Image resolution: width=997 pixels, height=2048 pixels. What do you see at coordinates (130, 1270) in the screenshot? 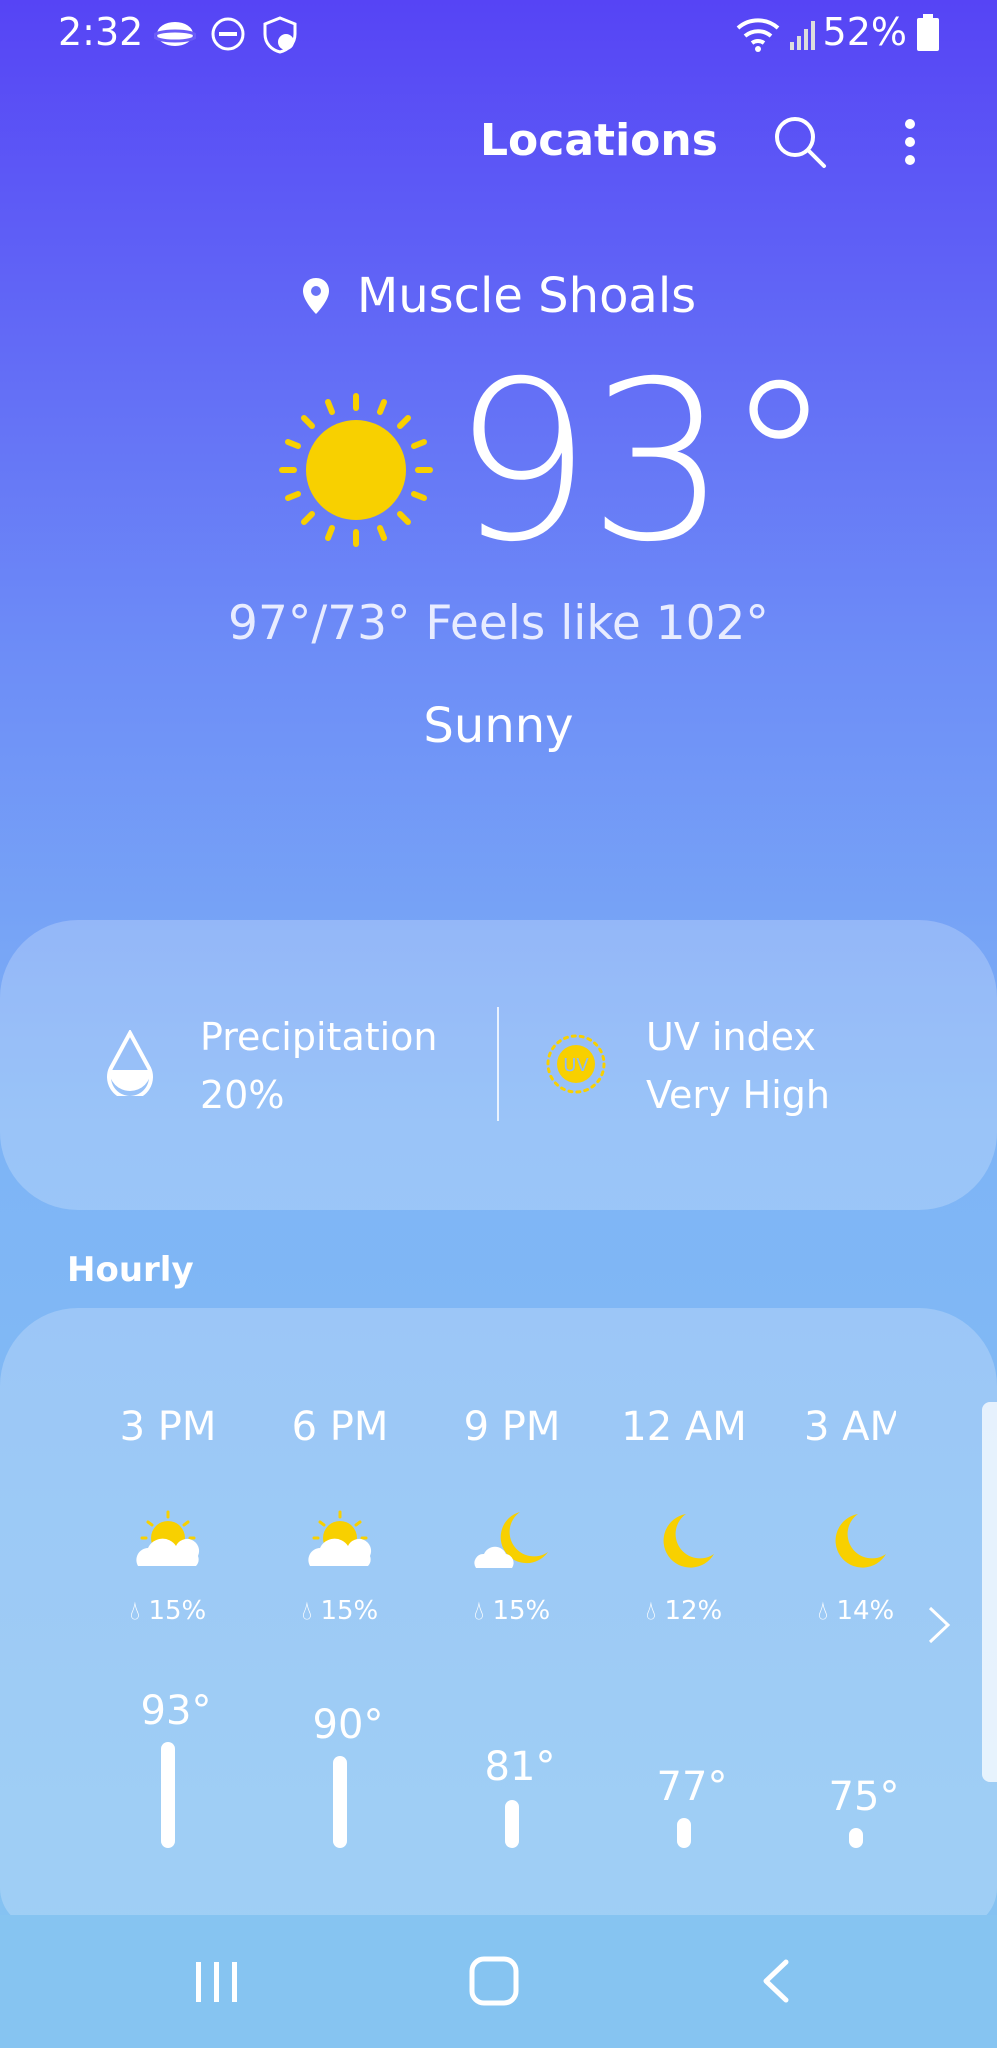
I see `hourly-title: Hourly` at bounding box center [130, 1270].